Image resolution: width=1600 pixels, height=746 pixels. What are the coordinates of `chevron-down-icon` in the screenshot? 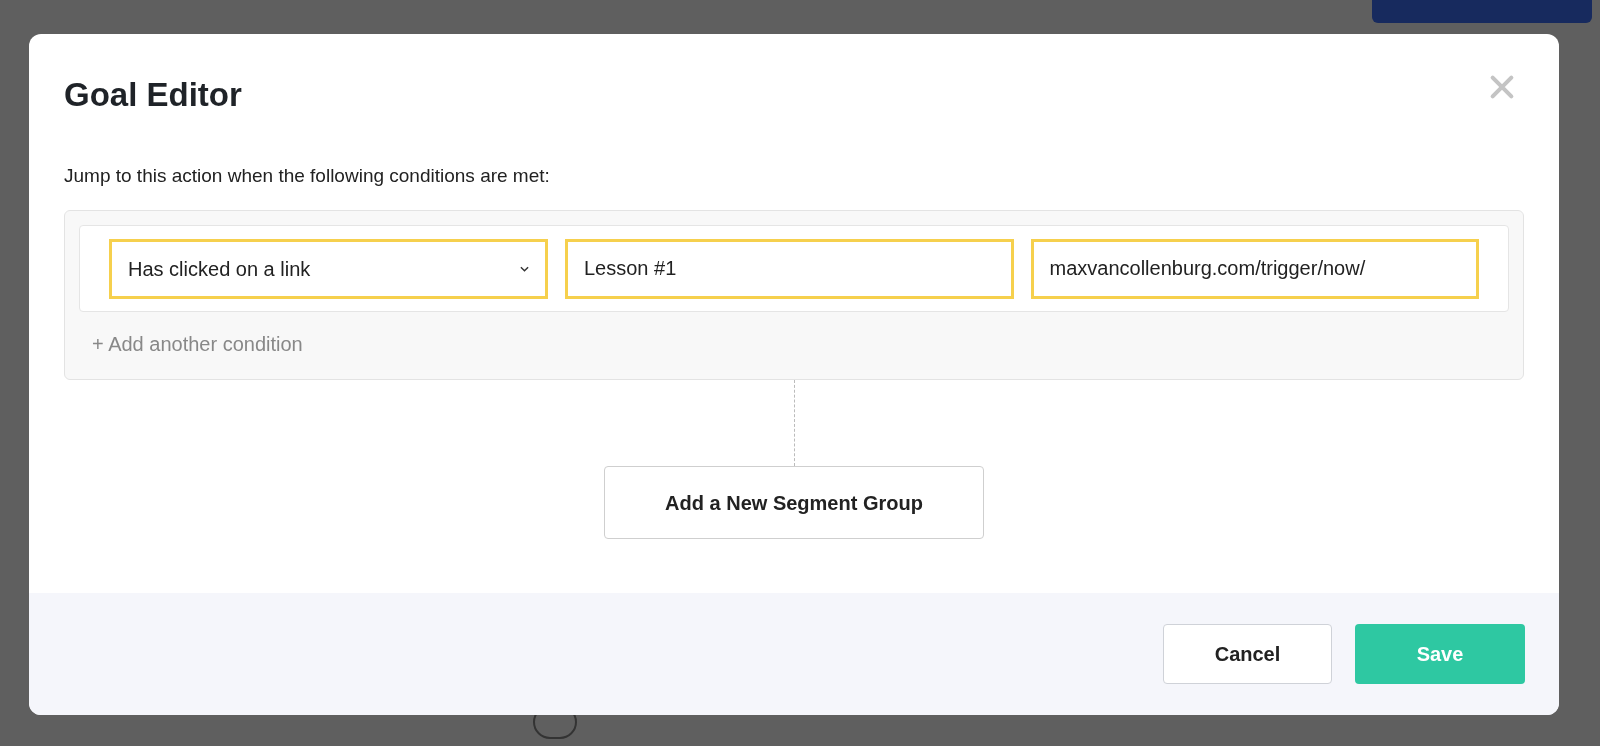 It's located at (524, 268).